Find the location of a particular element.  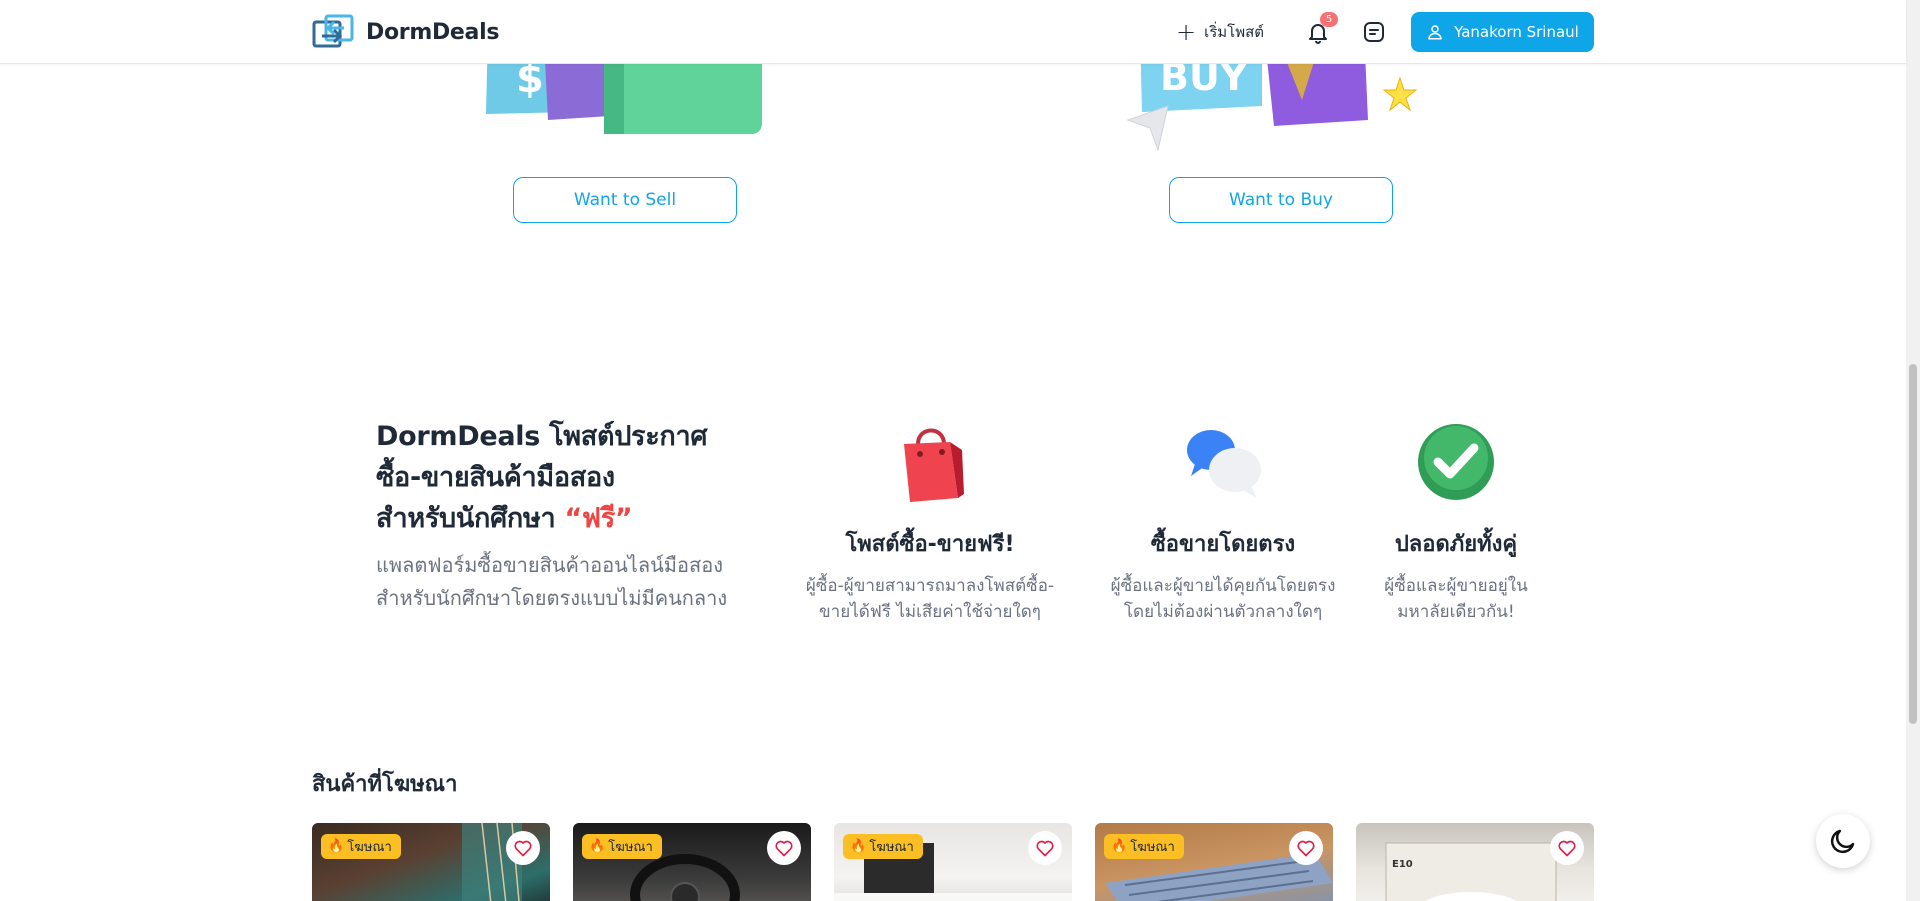

user-account-button: Yanakorn Srinaul is located at coordinates (1502, 32).